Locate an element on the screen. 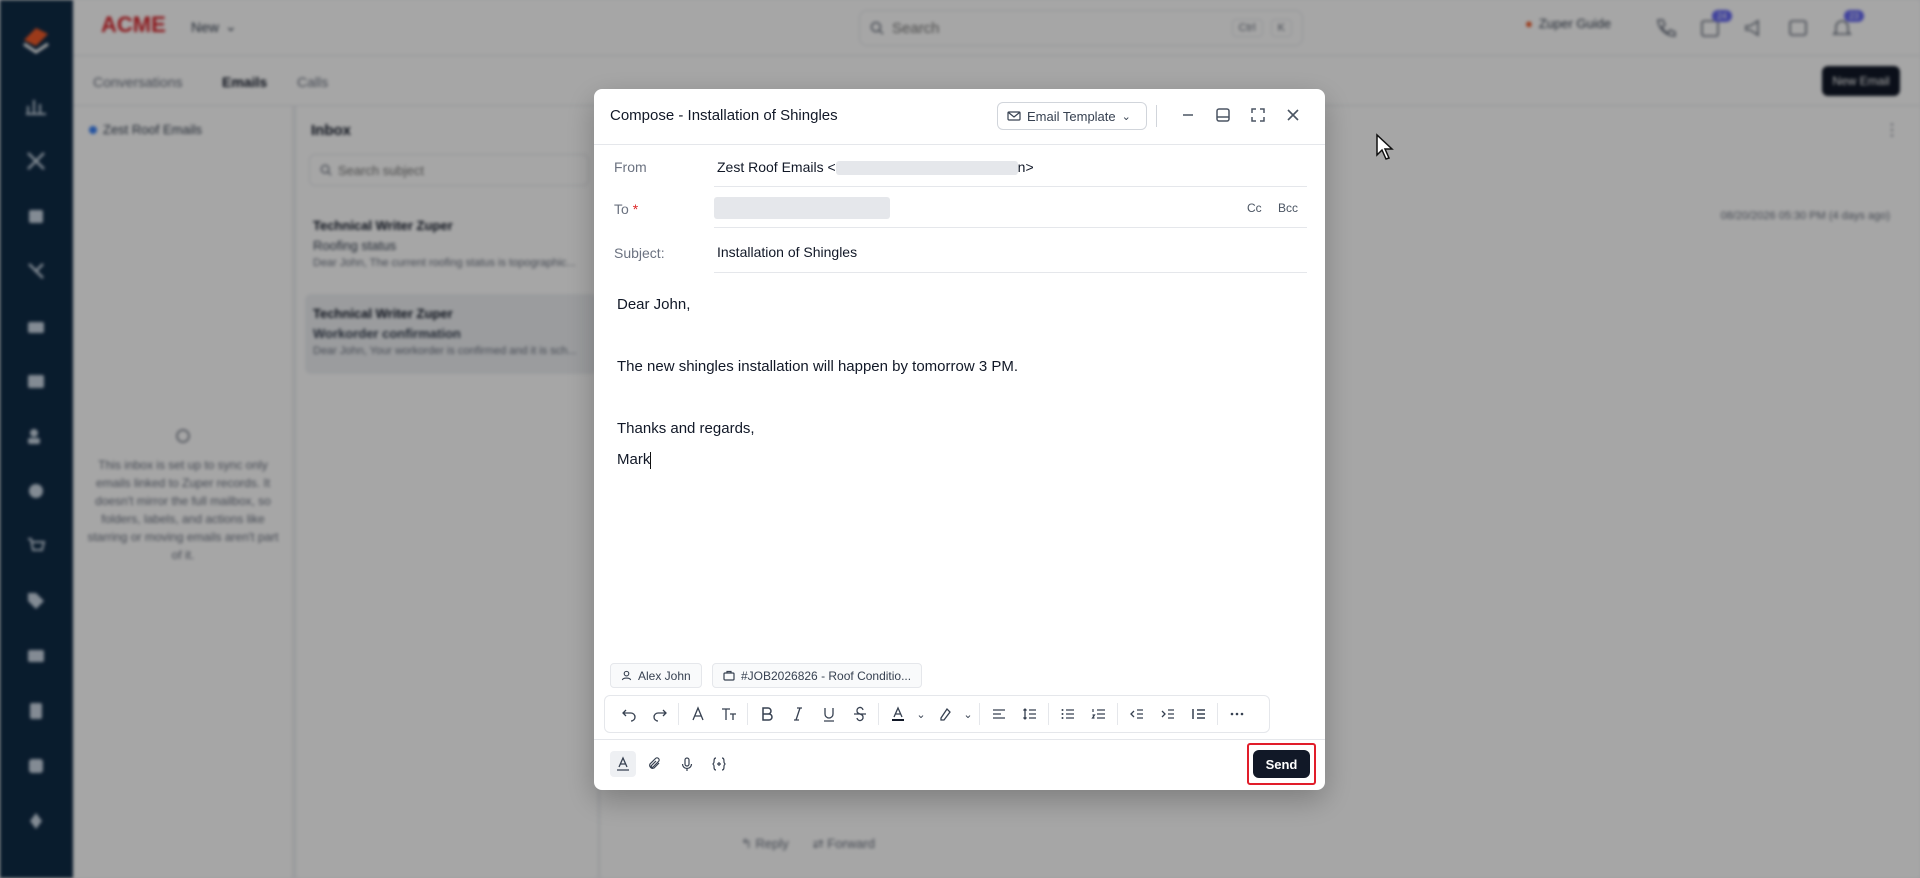 The height and width of the screenshot is (878, 1920). header-separator is located at coordinates (959, 144).